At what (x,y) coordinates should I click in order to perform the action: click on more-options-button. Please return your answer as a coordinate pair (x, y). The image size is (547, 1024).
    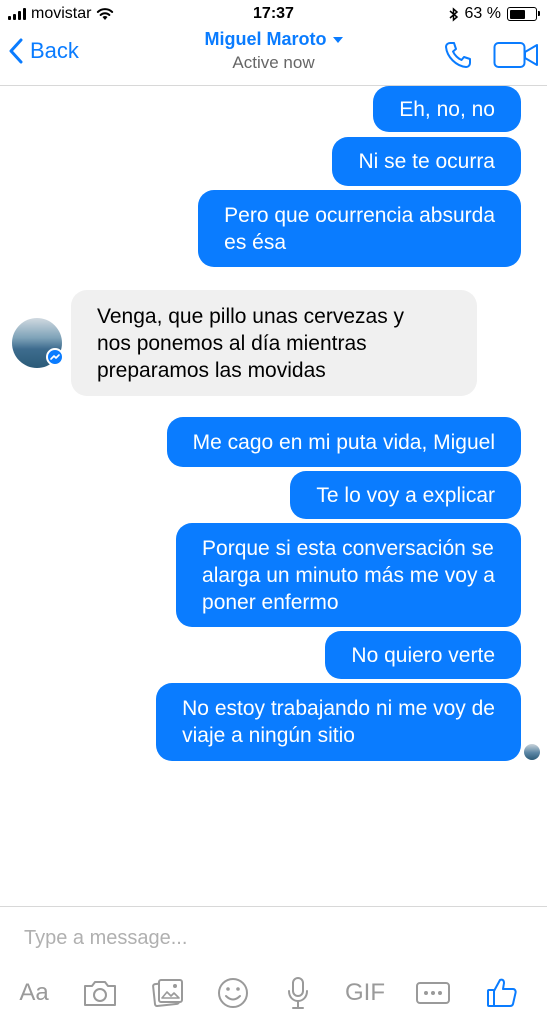
    Looking at the image, I should click on (433, 993).